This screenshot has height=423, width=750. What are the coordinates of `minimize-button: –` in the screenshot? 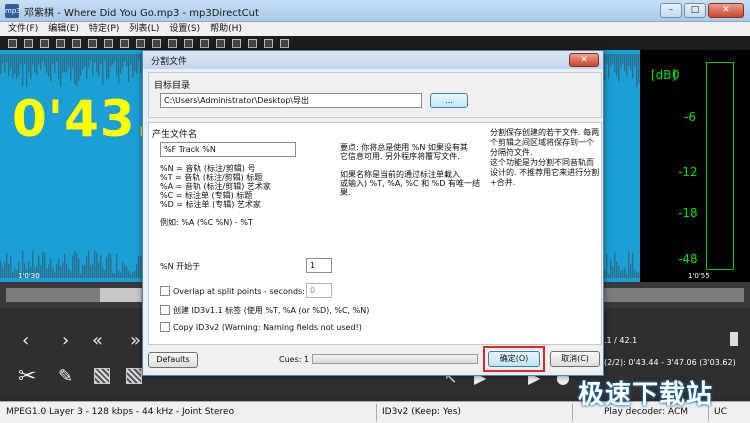 It's located at (671, 10).